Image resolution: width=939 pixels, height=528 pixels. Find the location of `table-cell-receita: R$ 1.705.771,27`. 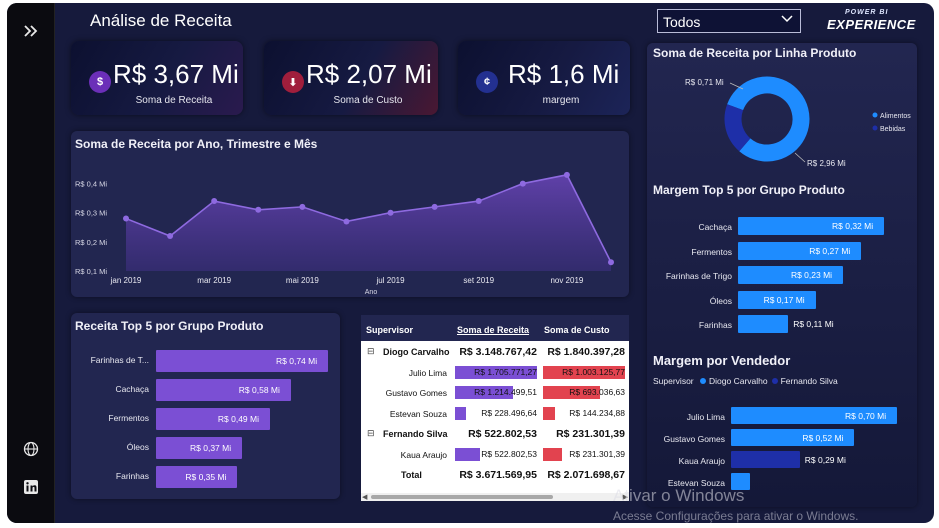

table-cell-receita: R$ 1.705.771,27 is located at coordinates (505, 371).